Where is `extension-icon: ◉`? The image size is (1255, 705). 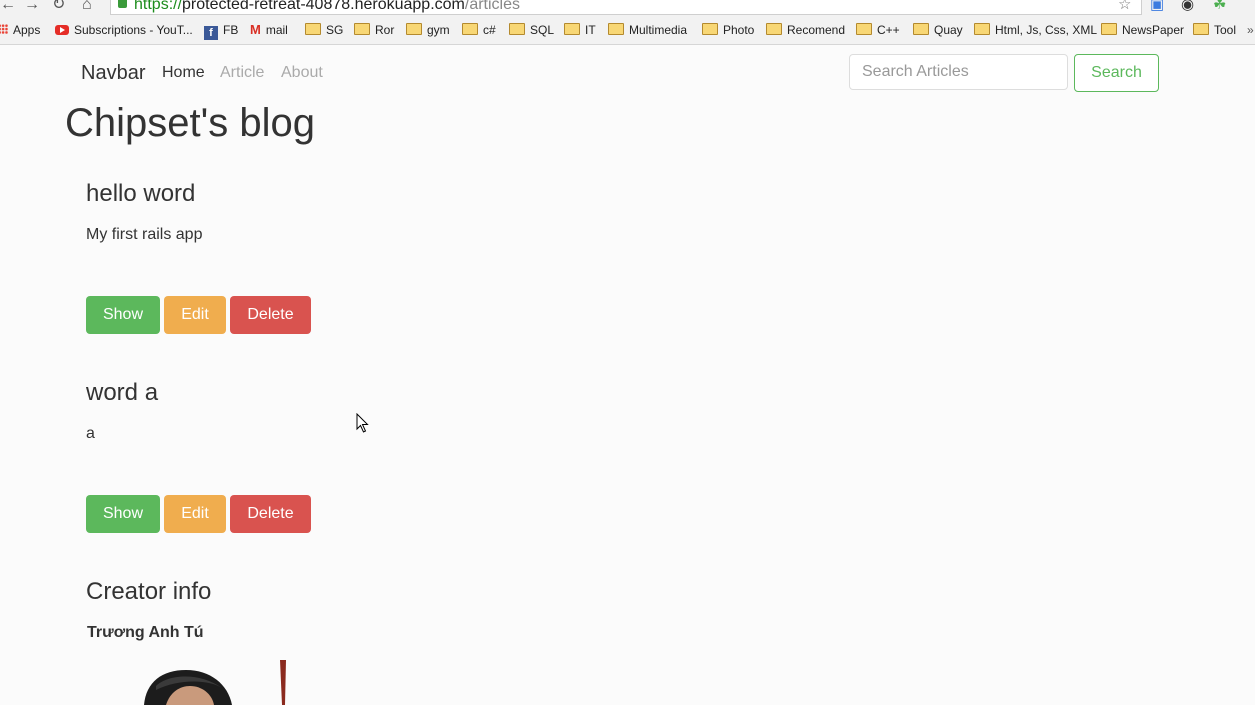 extension-icon: ◉ is located at coordinates (1187, 6).